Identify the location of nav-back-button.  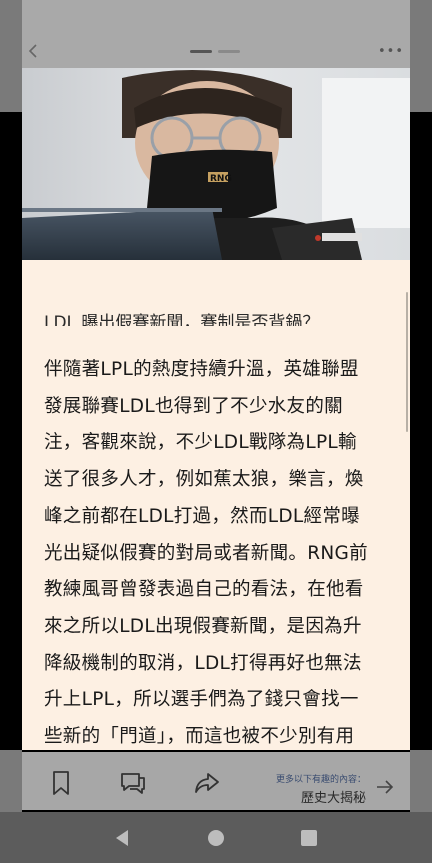
(122, 838).